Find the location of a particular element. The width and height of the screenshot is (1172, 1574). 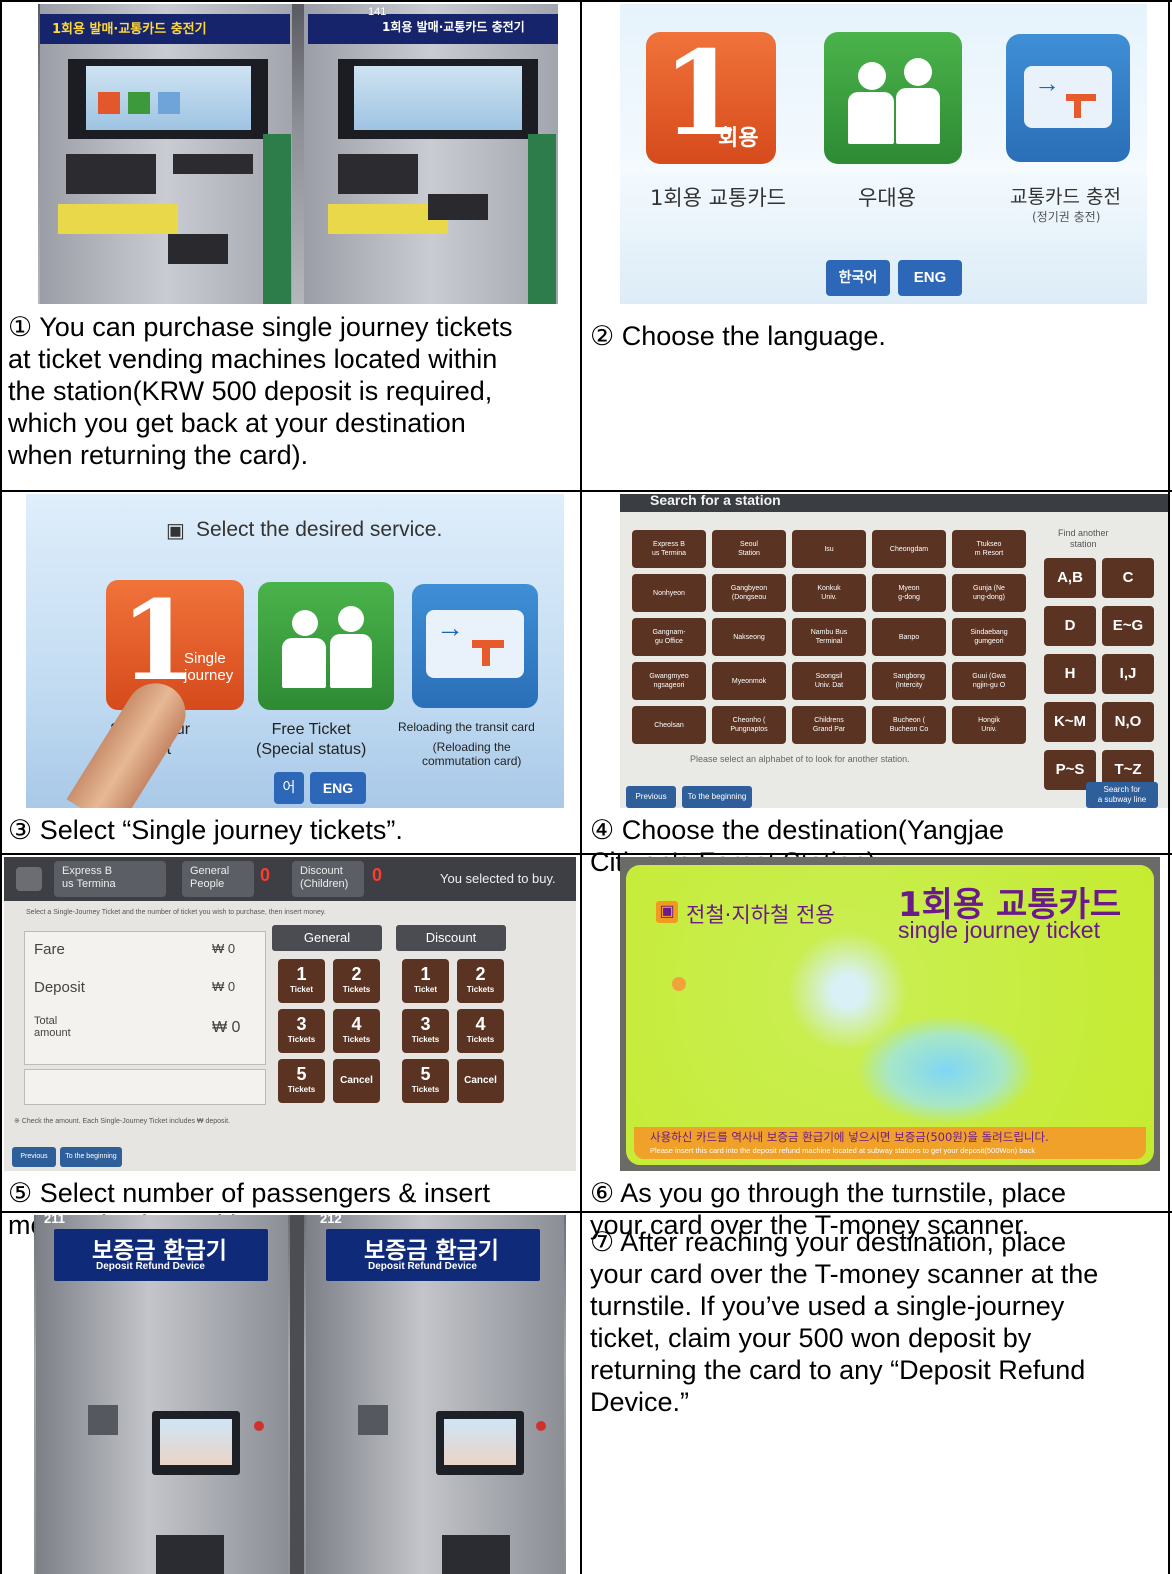

station-button: Nambu Bus Terminal is located at coordinates (829, 637).